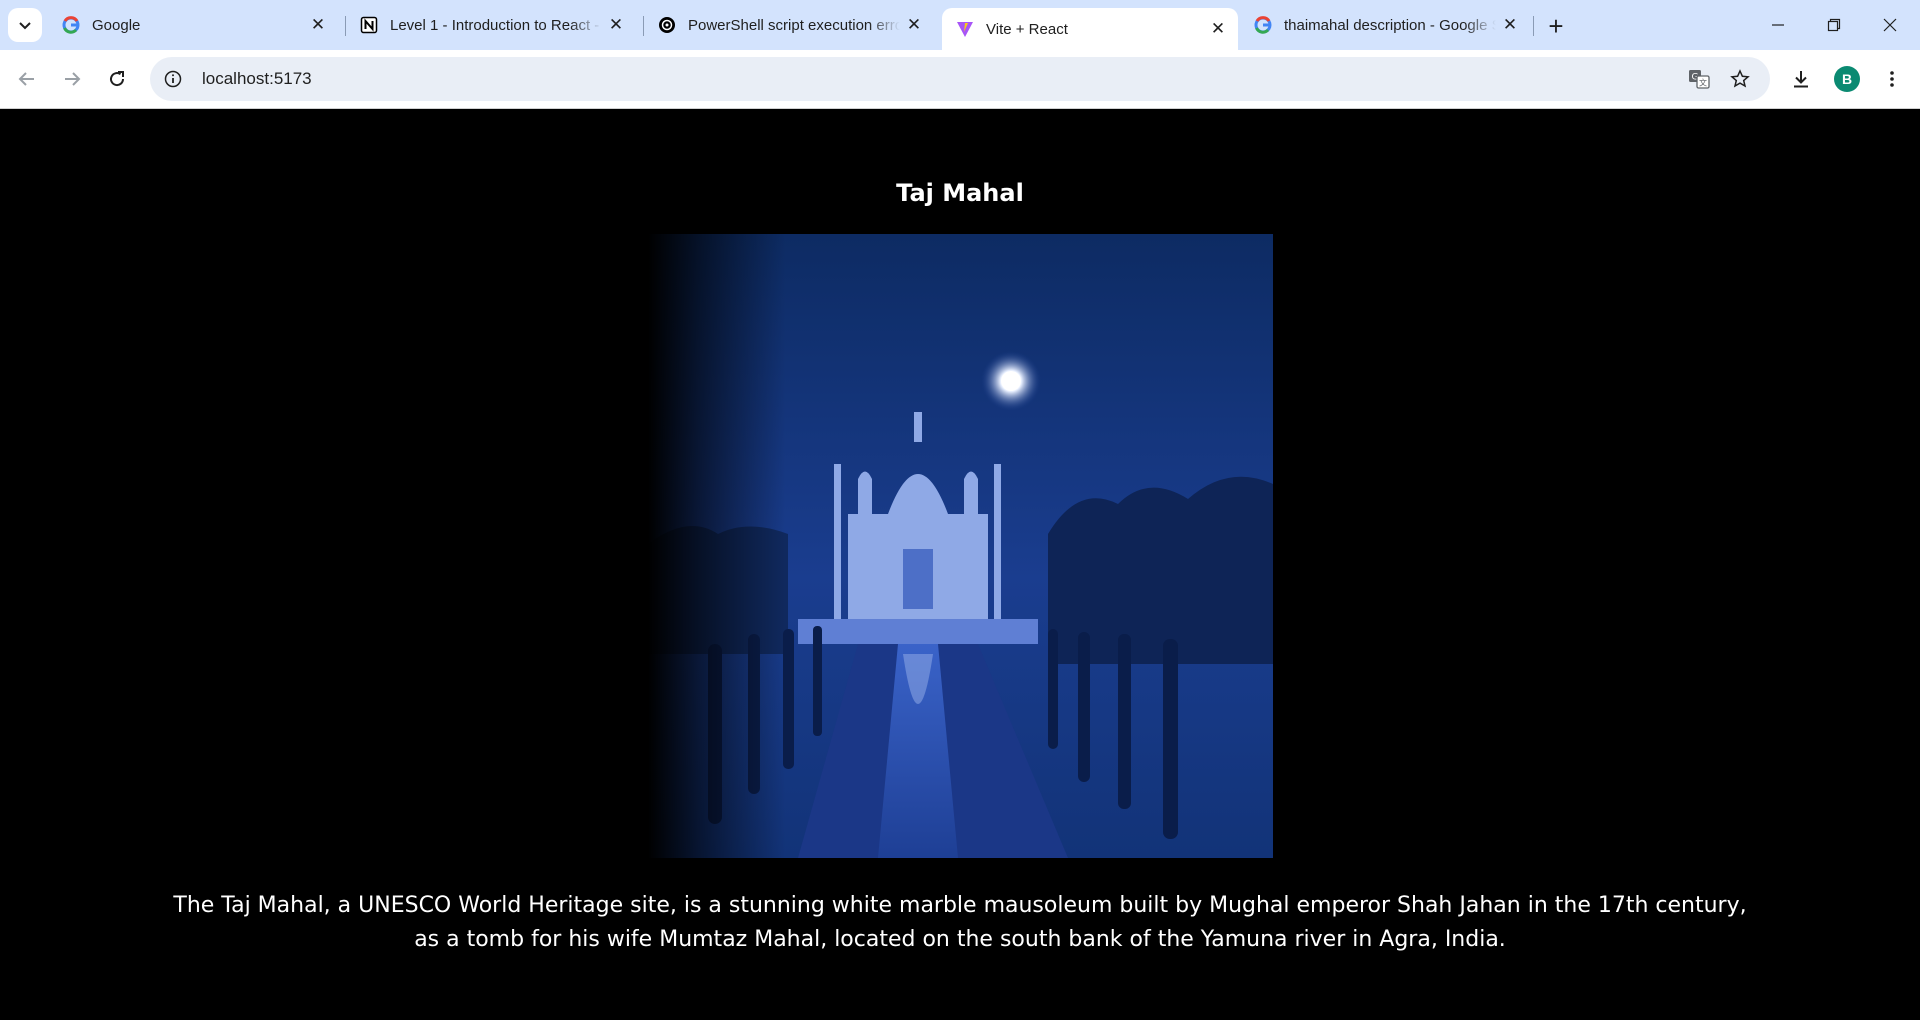 The image size is (1920, 1020). I want to click on translate-icon: G文, so click(1699, 79).